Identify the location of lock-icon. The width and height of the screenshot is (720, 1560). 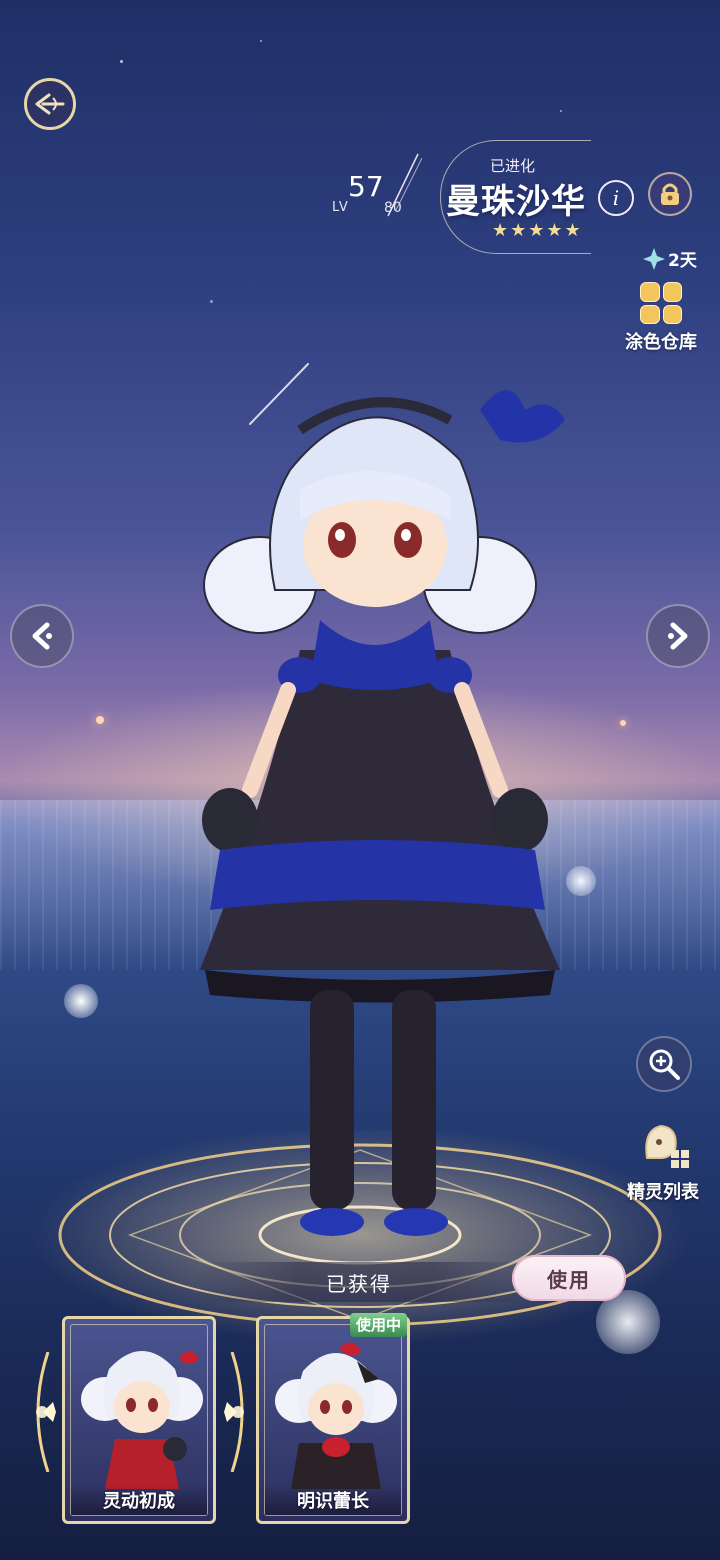
(670, 194).